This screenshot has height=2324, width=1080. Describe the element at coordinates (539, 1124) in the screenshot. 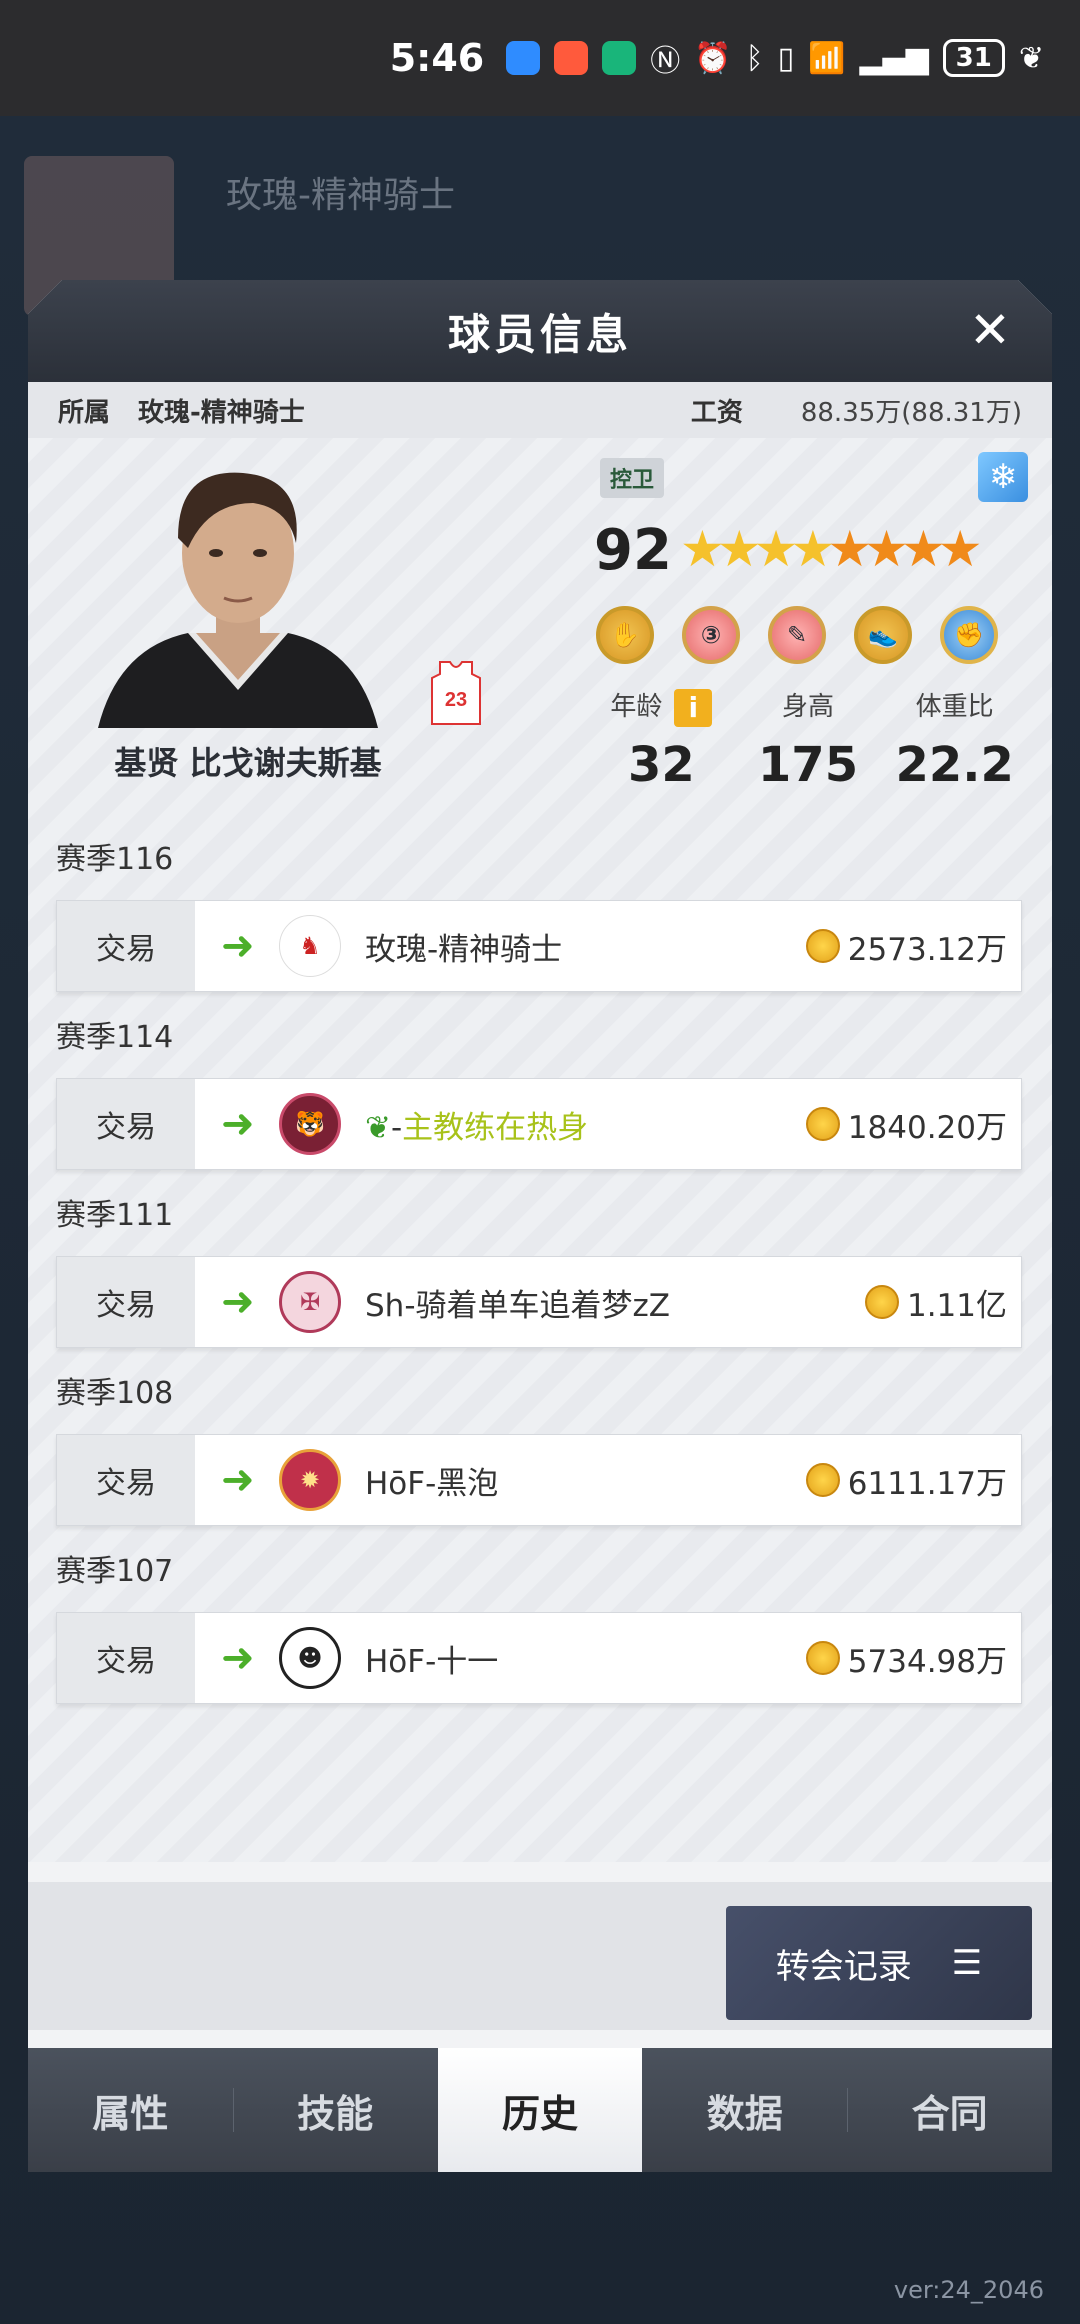

I see `transfer-row: 交易 ➜ 🐯 ❦-主教练在热身 1840.20万` at that location.